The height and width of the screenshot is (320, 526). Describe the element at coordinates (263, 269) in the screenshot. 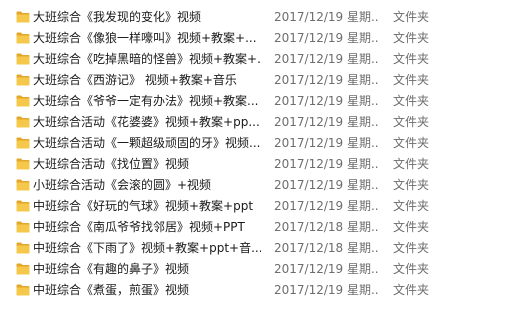

I see `list-item: 中班综合《有趣的鼻子》视频 2017/12/19 星期... 文件夹` at that location.